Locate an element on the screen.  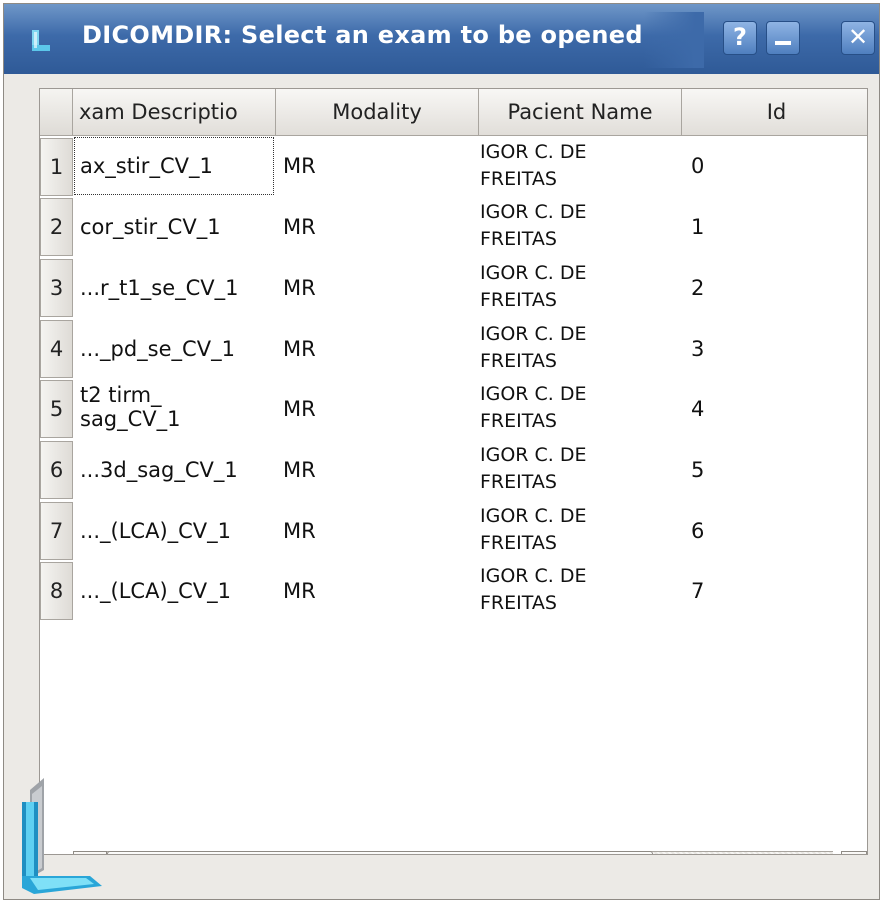
close-icon: ✕ is located at coordinates (858, 37).